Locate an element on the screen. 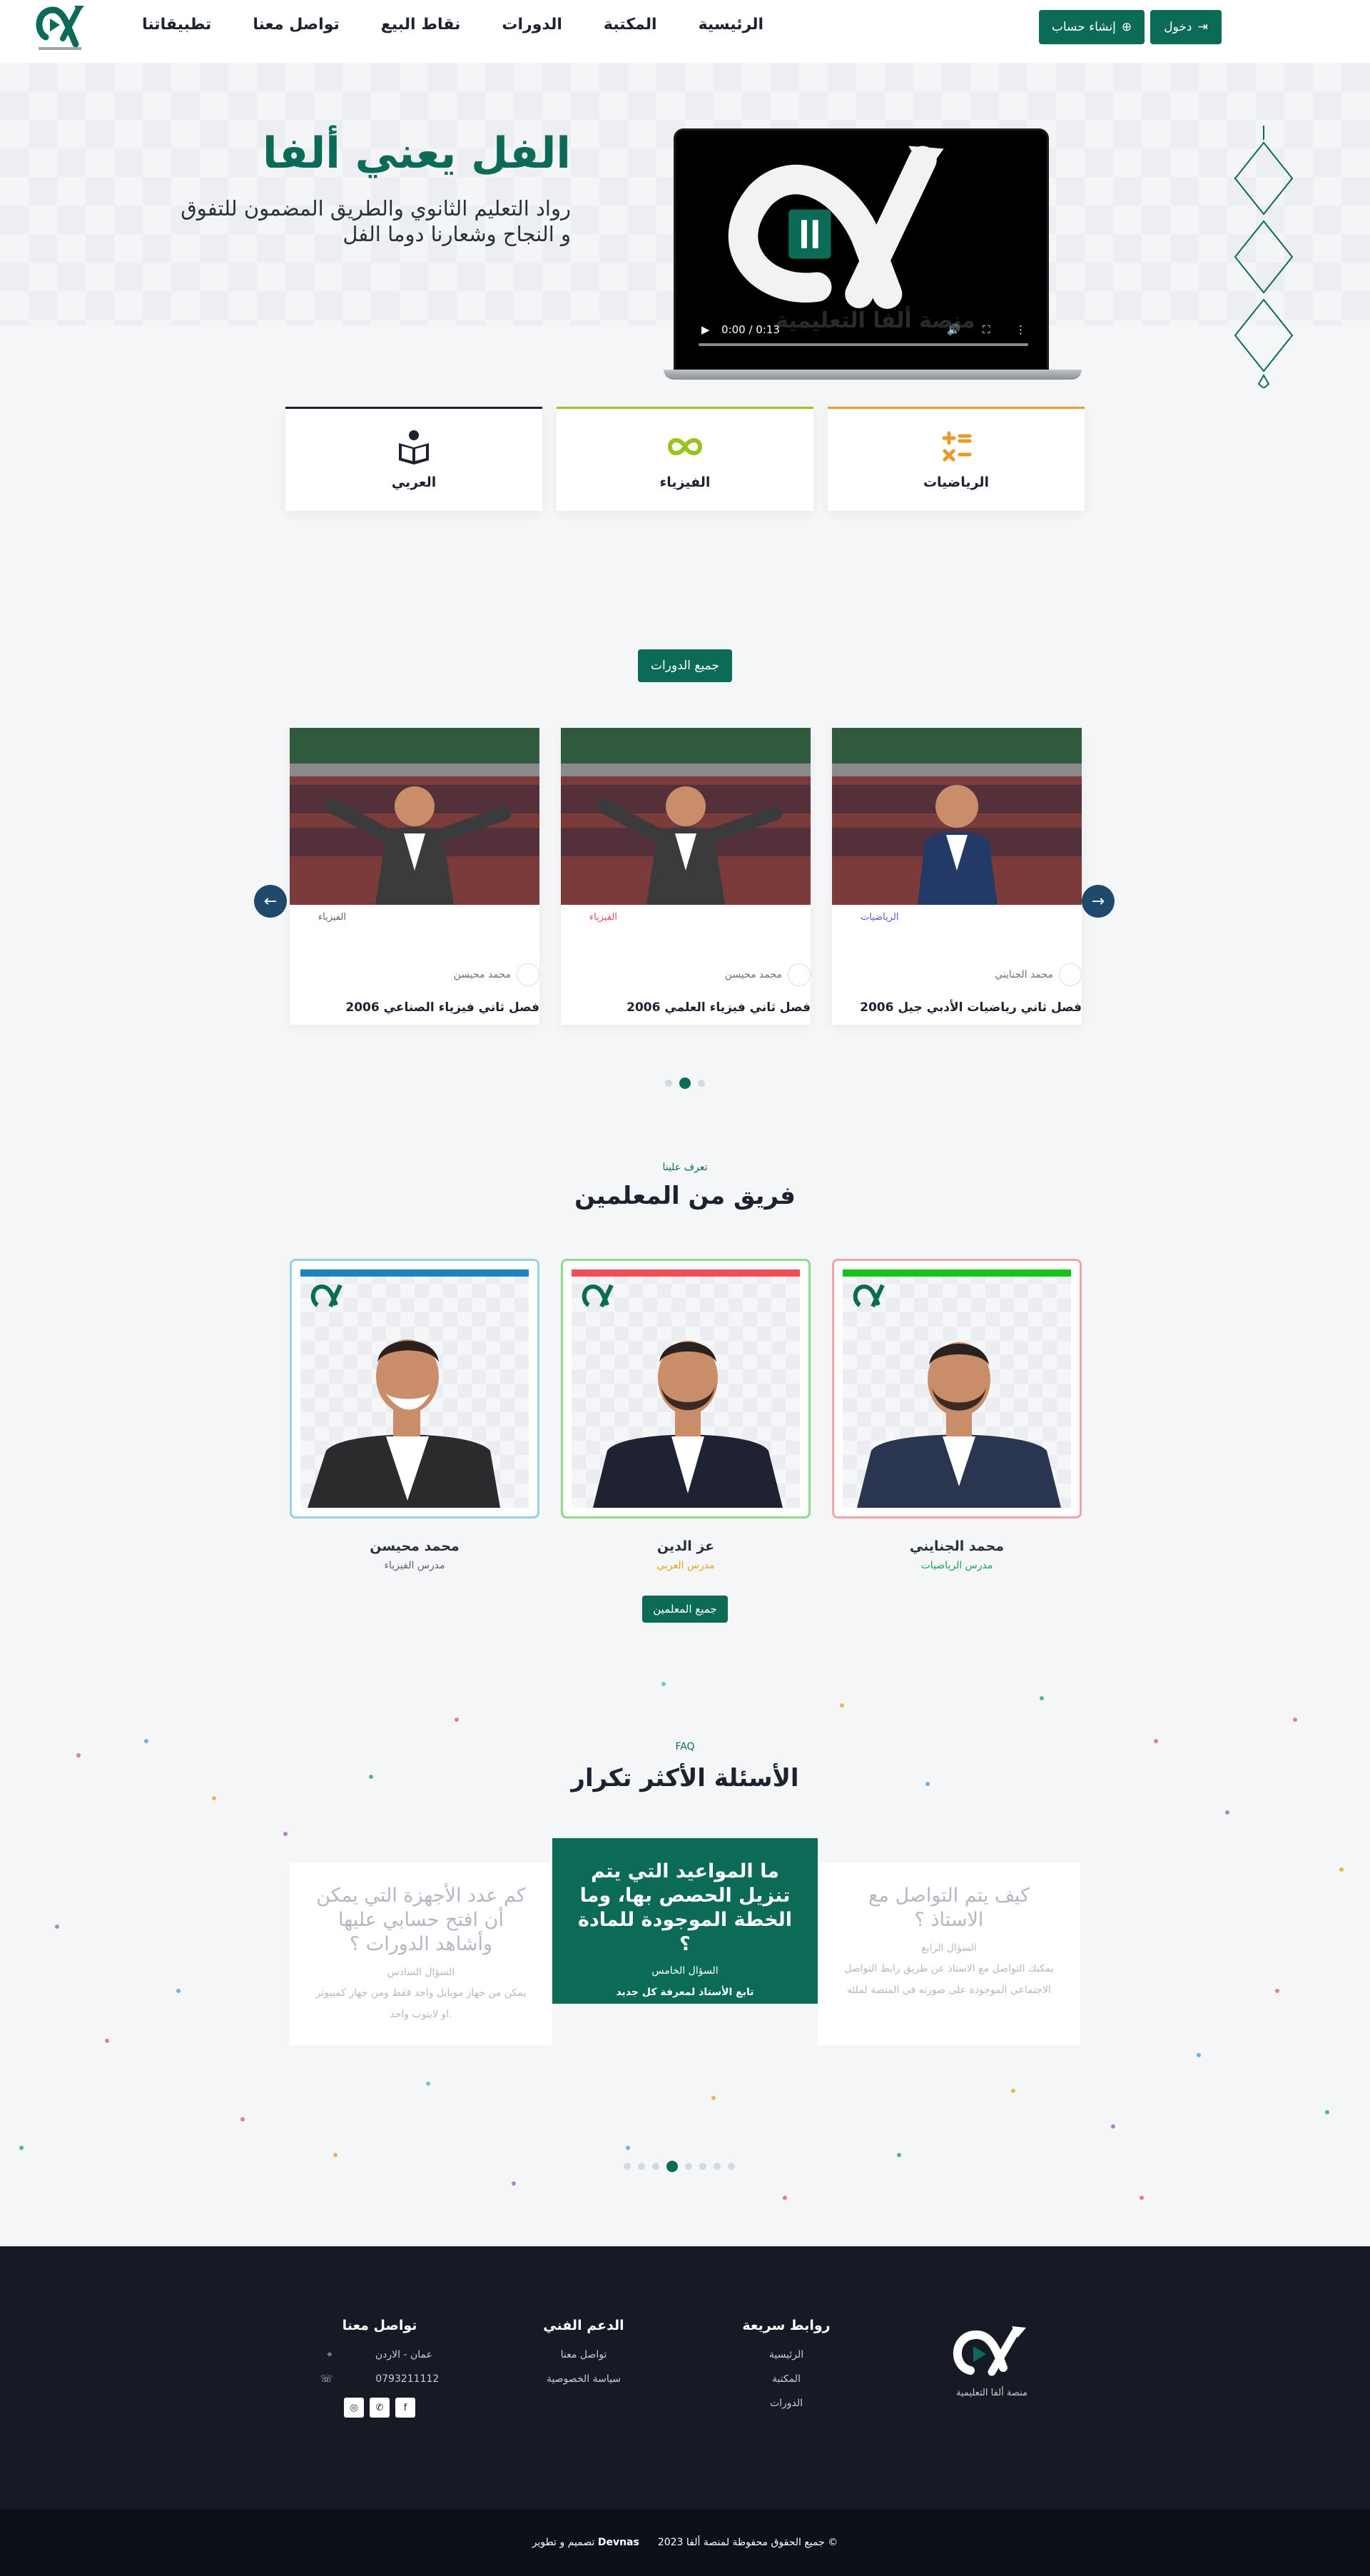 This screenshot has height=2576, width=1370. course-title: فصل ثاني رياضيات الأدبي جيل 2006 is located at coordinates (971, 1007).